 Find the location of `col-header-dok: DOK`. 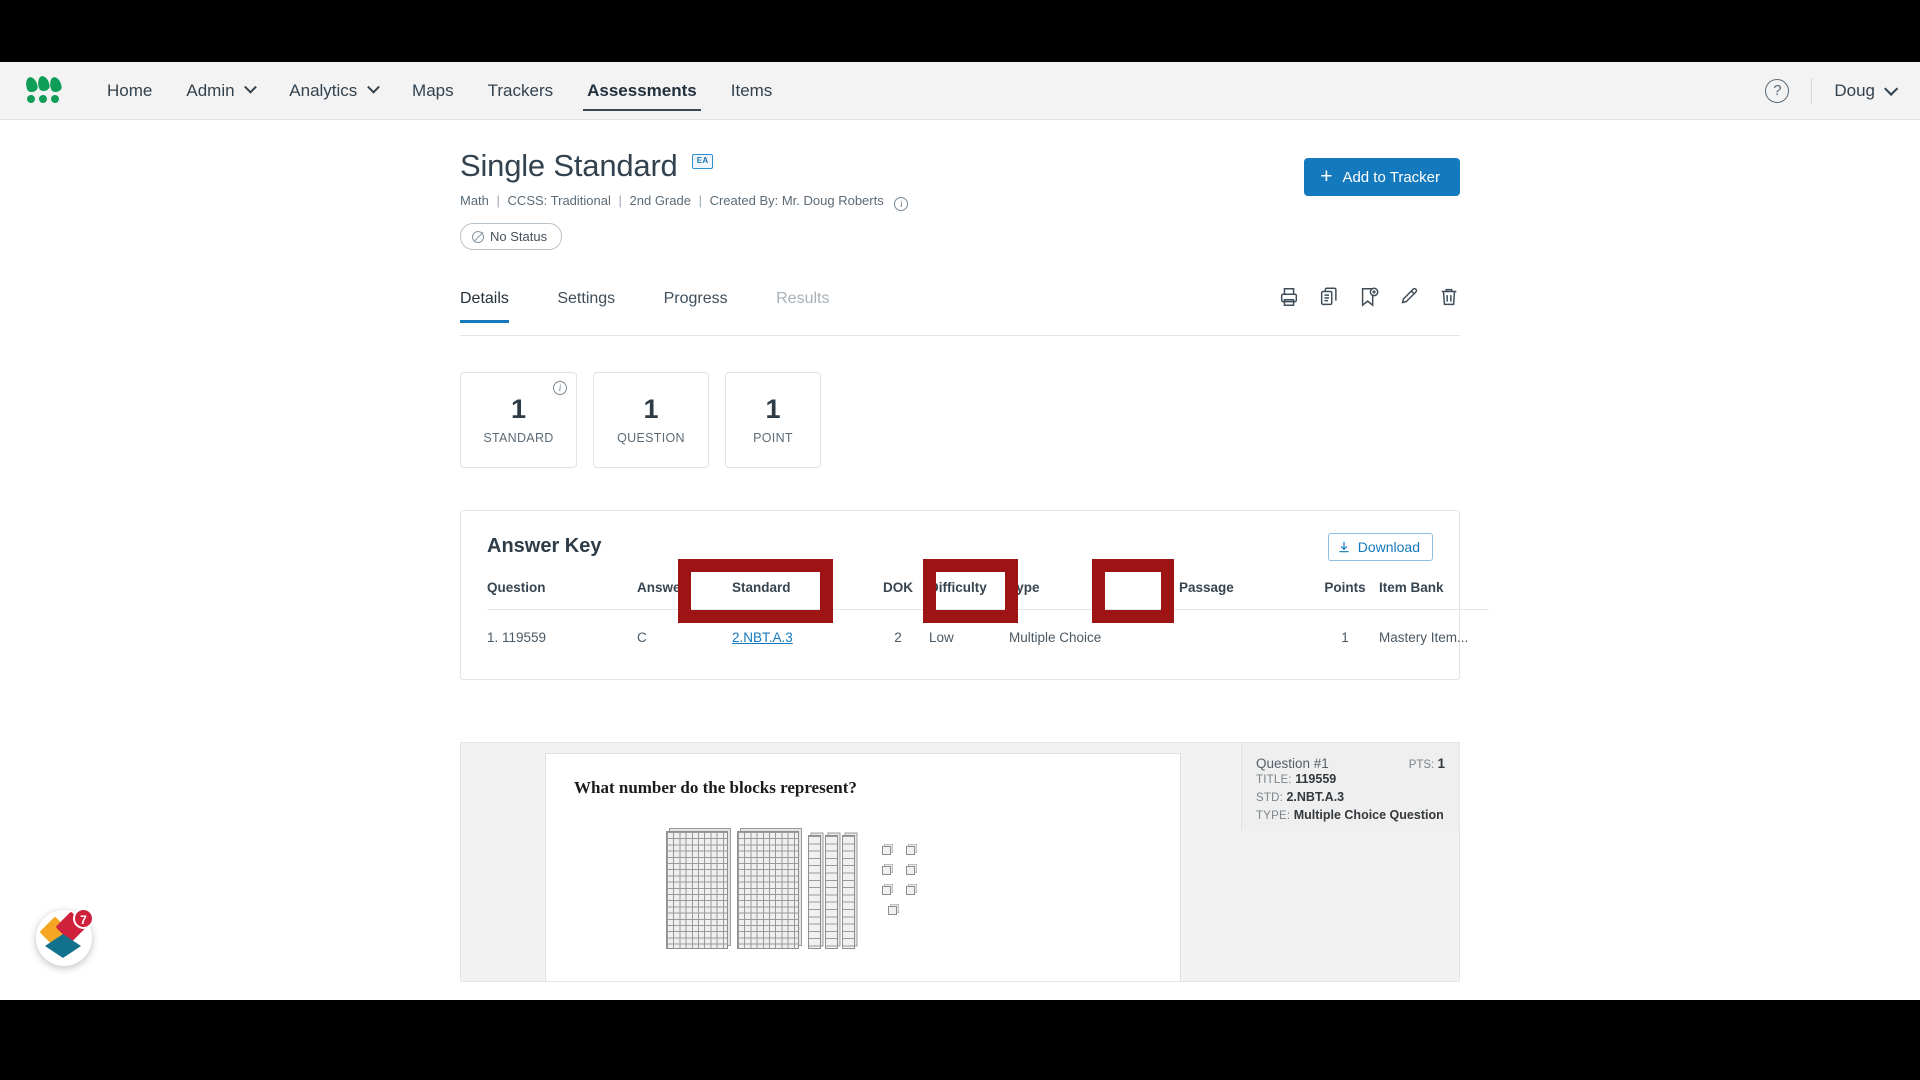

col-header-dok: DOK is located at coordinates (898, 595).